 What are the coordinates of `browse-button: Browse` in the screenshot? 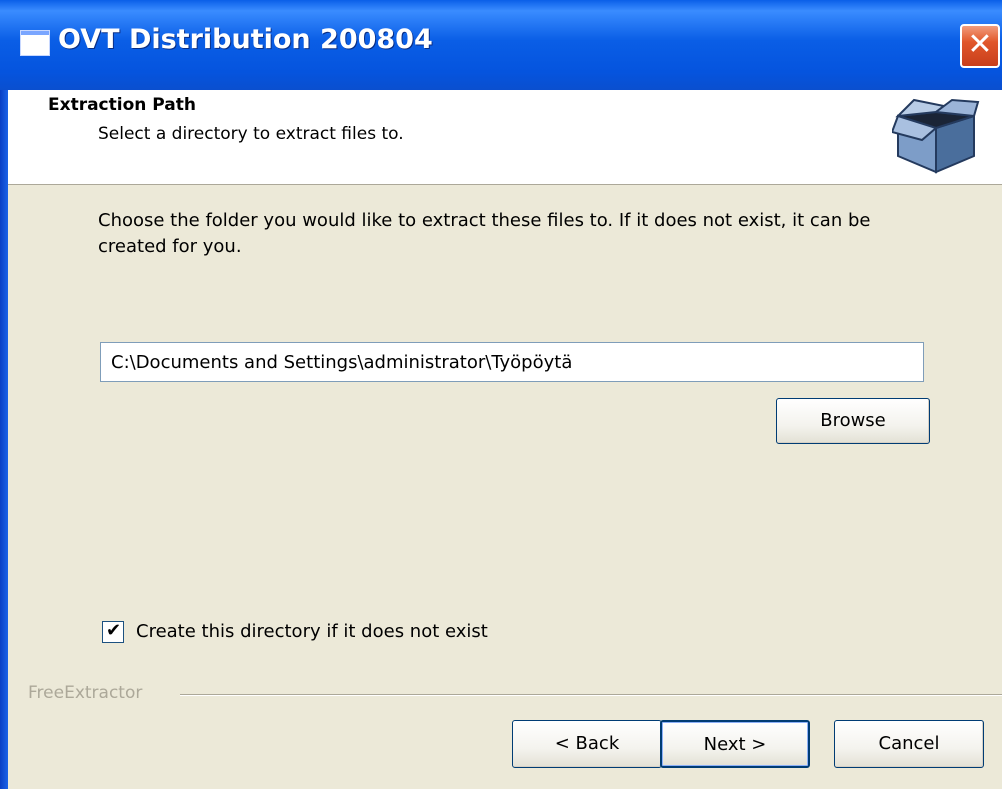 It's located at (853, 421).